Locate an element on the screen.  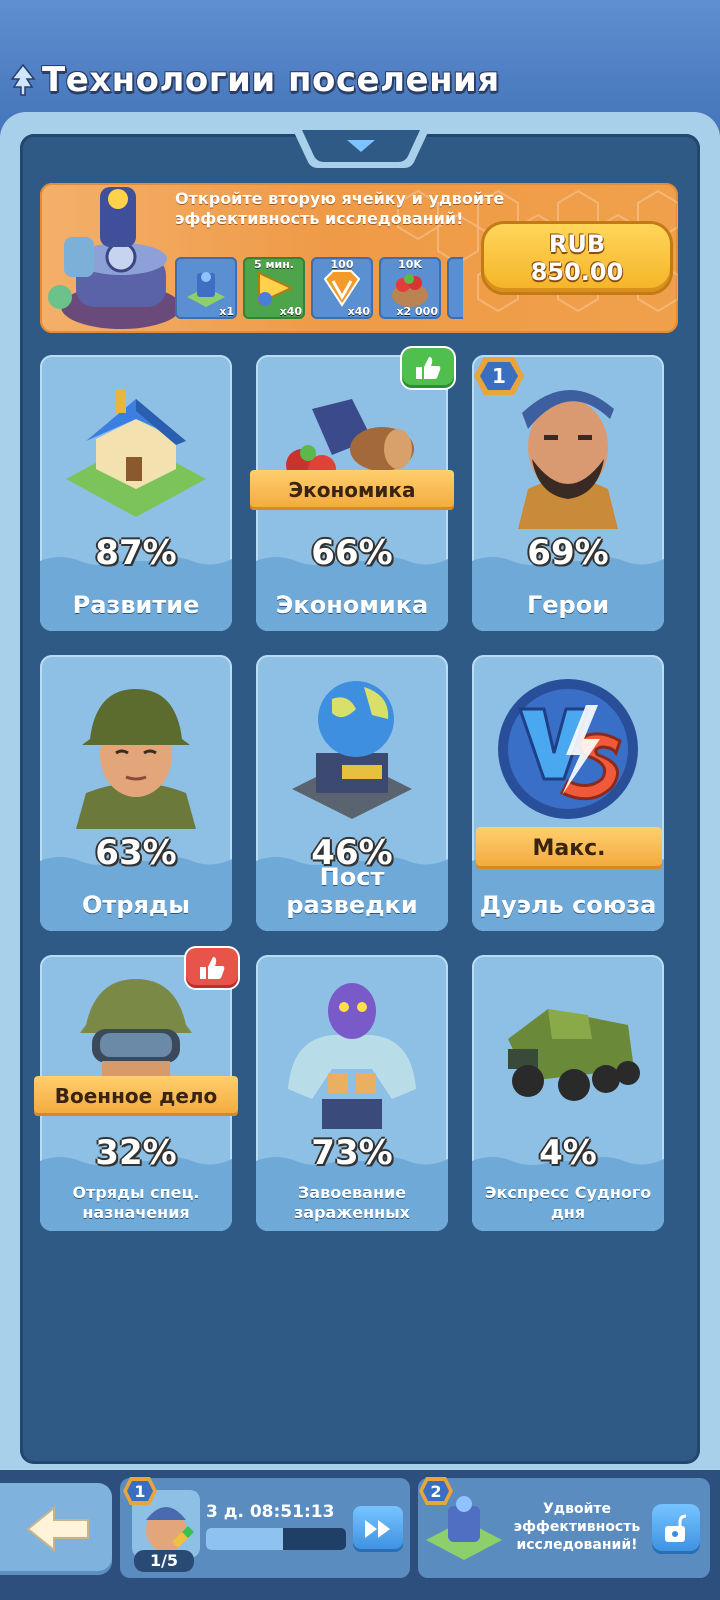
category-name: Завоевание зараженных is located at coordinates (351, 1202).